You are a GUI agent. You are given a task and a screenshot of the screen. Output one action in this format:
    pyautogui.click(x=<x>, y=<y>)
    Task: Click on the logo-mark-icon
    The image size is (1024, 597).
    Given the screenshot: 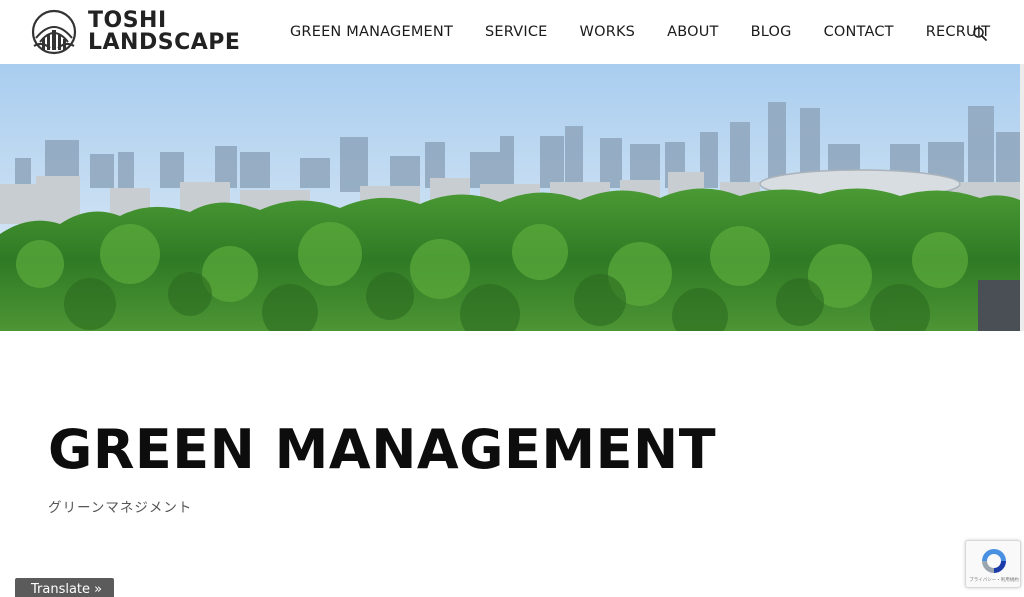 What is the action you would take?
    pyautogui.click(x=54, y=32)
    